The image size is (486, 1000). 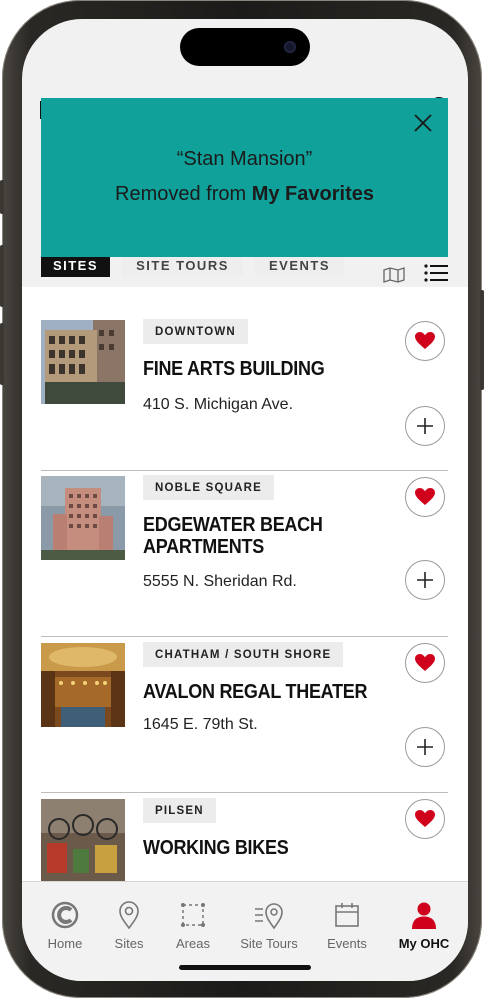 What do you see at coordinates (129, 943) in the screenshot?
I see `tabbar-sites-label: Sites` at bounding box center [129, 943].